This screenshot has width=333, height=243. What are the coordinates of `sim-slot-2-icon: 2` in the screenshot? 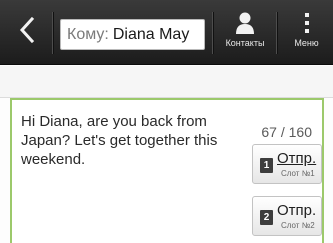 It's located at (266, 217).